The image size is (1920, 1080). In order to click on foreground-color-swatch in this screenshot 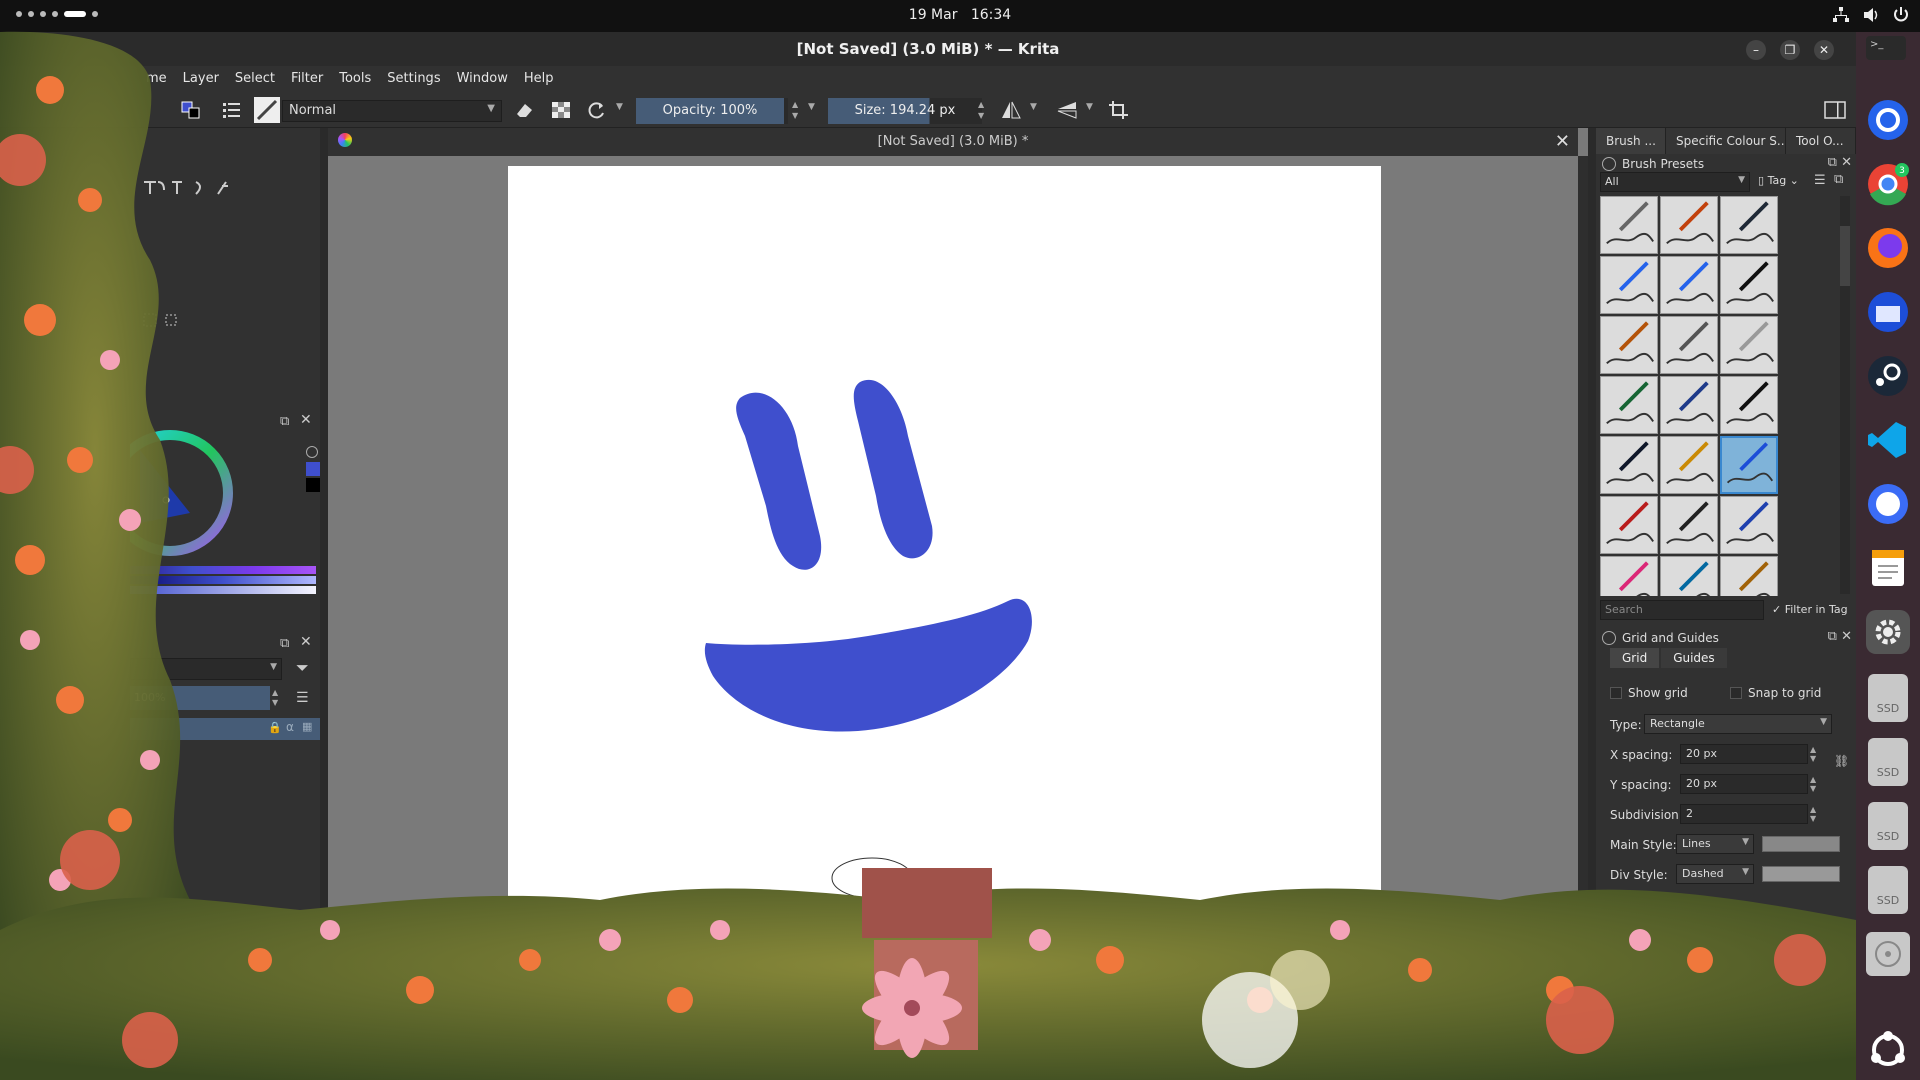, I will do `click(313, 469)`.